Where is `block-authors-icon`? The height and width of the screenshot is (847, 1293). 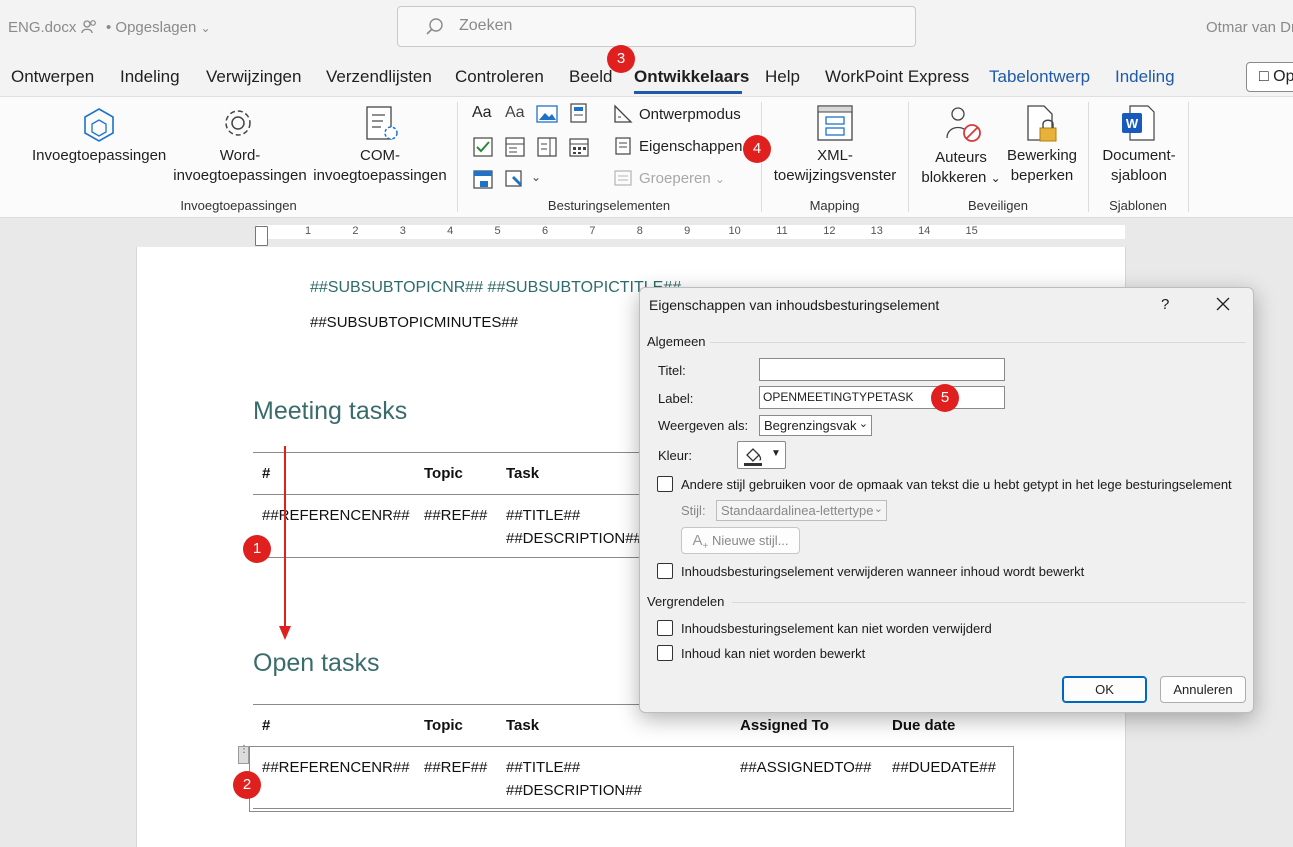
block-authors-icon is located at coordinates (963, 124).